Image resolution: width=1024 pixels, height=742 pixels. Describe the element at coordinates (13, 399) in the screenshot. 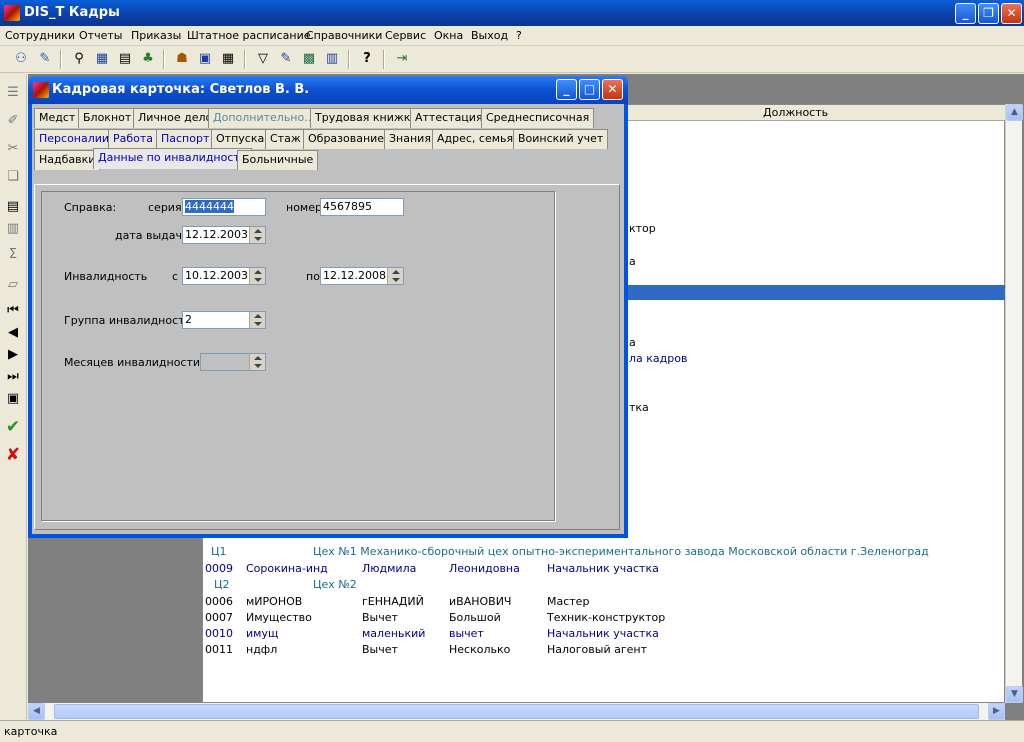

I see `save-icon: ▣` at that location.